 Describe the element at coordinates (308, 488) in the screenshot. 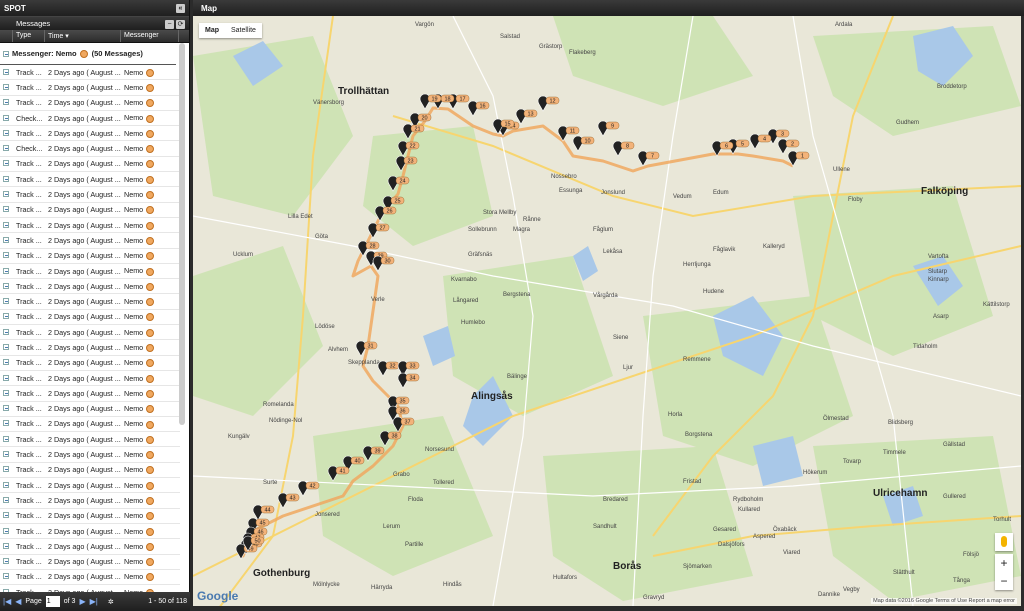

I see `track-marker: 42` at that location.